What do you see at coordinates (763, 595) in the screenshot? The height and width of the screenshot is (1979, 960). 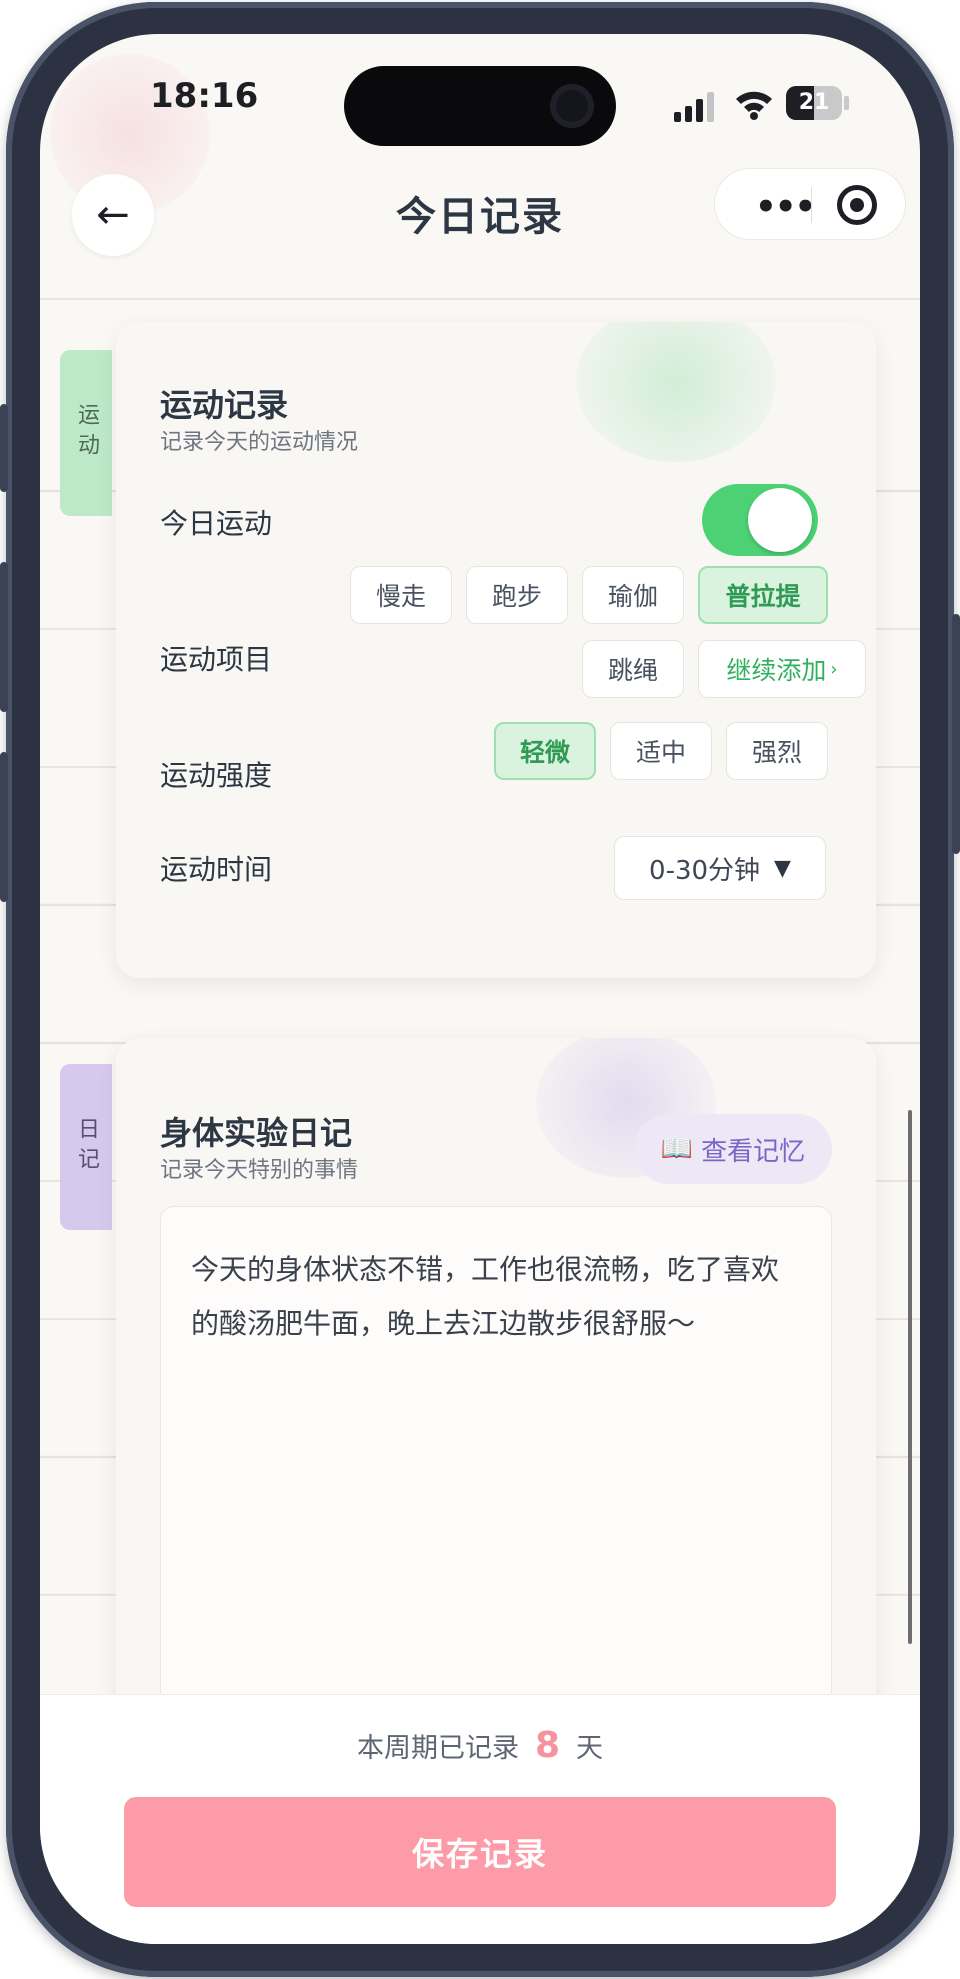 I see `exercise-chip-pilates: 普拉提` at bounding box center [763, 595].